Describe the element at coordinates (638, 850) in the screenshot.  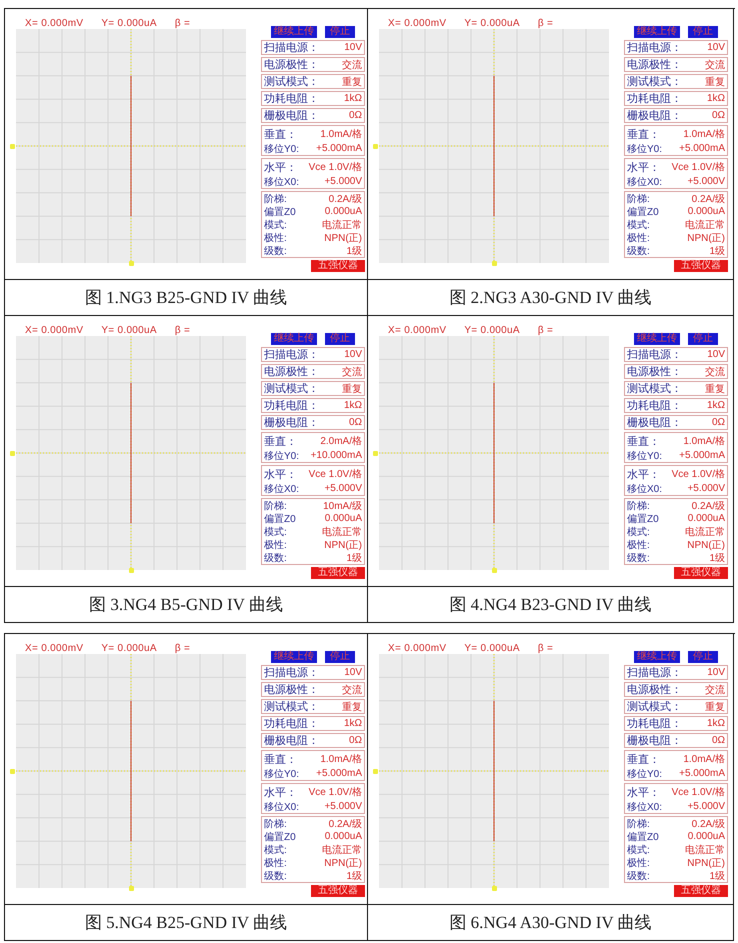
I see `setting-label: 模式:` at that location.